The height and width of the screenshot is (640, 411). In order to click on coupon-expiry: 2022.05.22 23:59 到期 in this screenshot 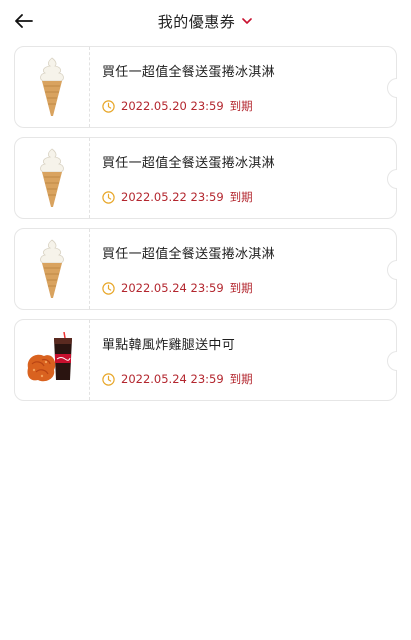, I will do `click(249, 197)`.